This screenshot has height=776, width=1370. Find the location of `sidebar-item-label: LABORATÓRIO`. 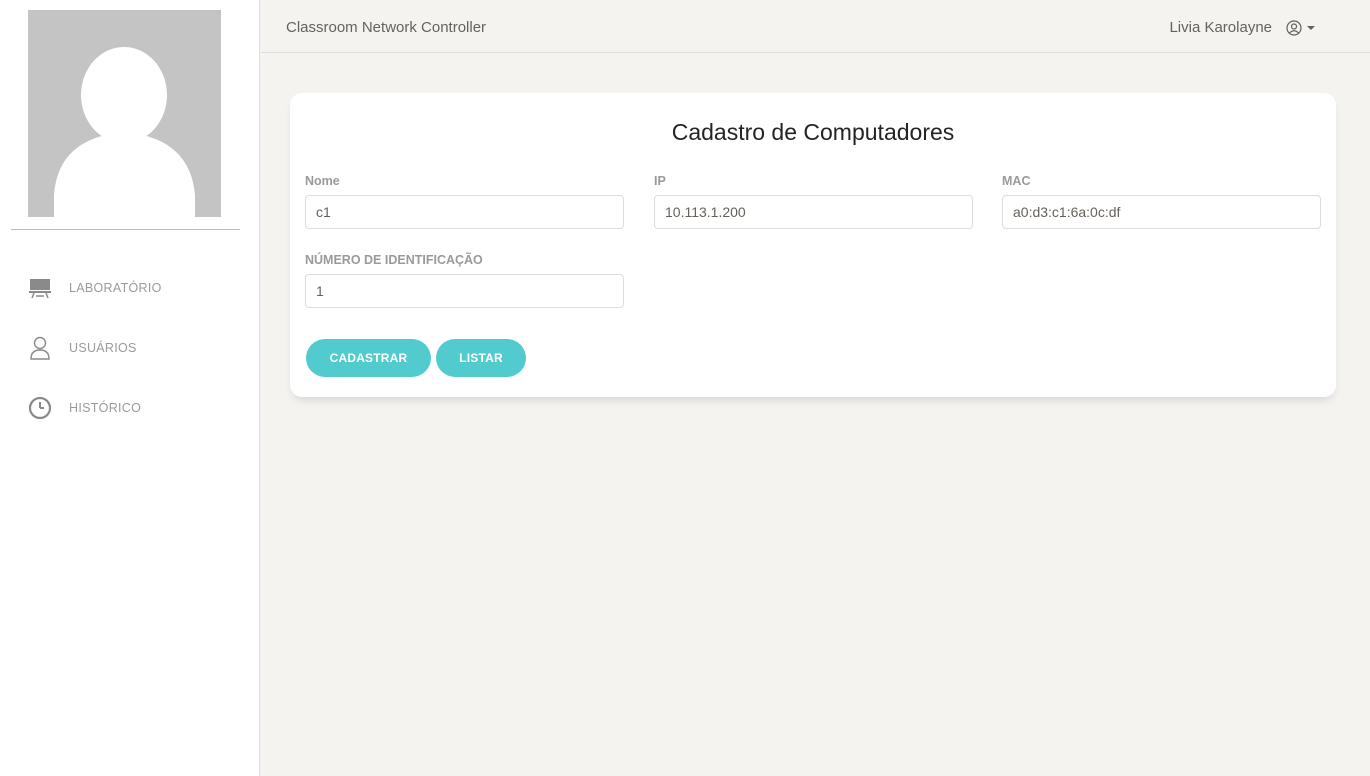

sidebar-item-label: LABORATÓRIO is located at coordinates (115, 288).